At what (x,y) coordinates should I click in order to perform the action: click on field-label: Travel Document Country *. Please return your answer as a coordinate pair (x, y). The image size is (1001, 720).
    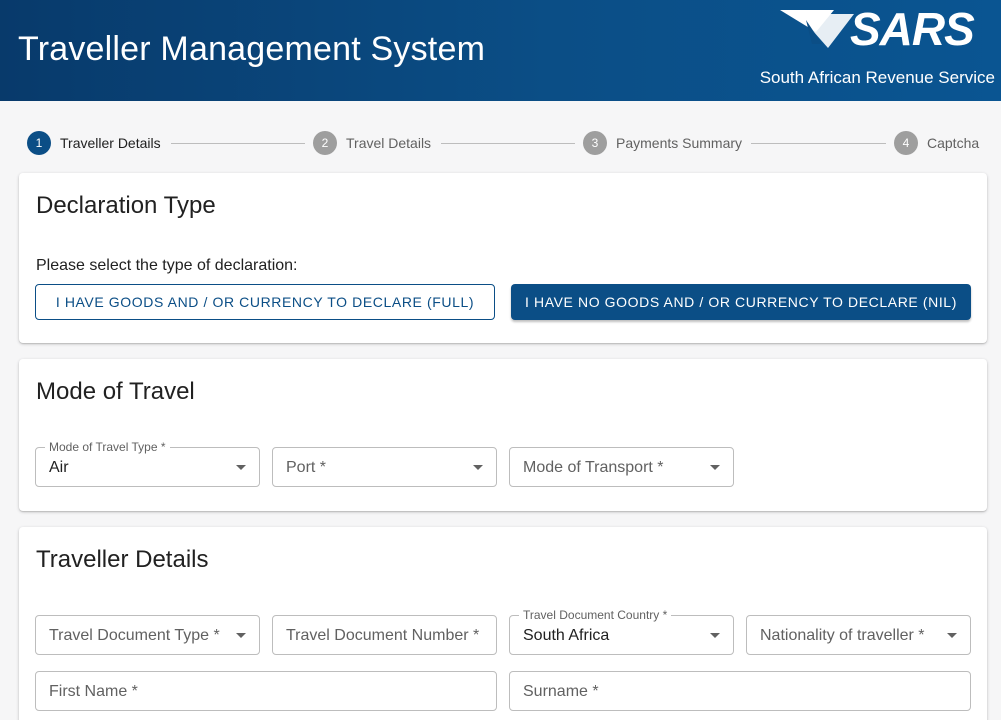
    Looking at the image, I should click on (595, 615).